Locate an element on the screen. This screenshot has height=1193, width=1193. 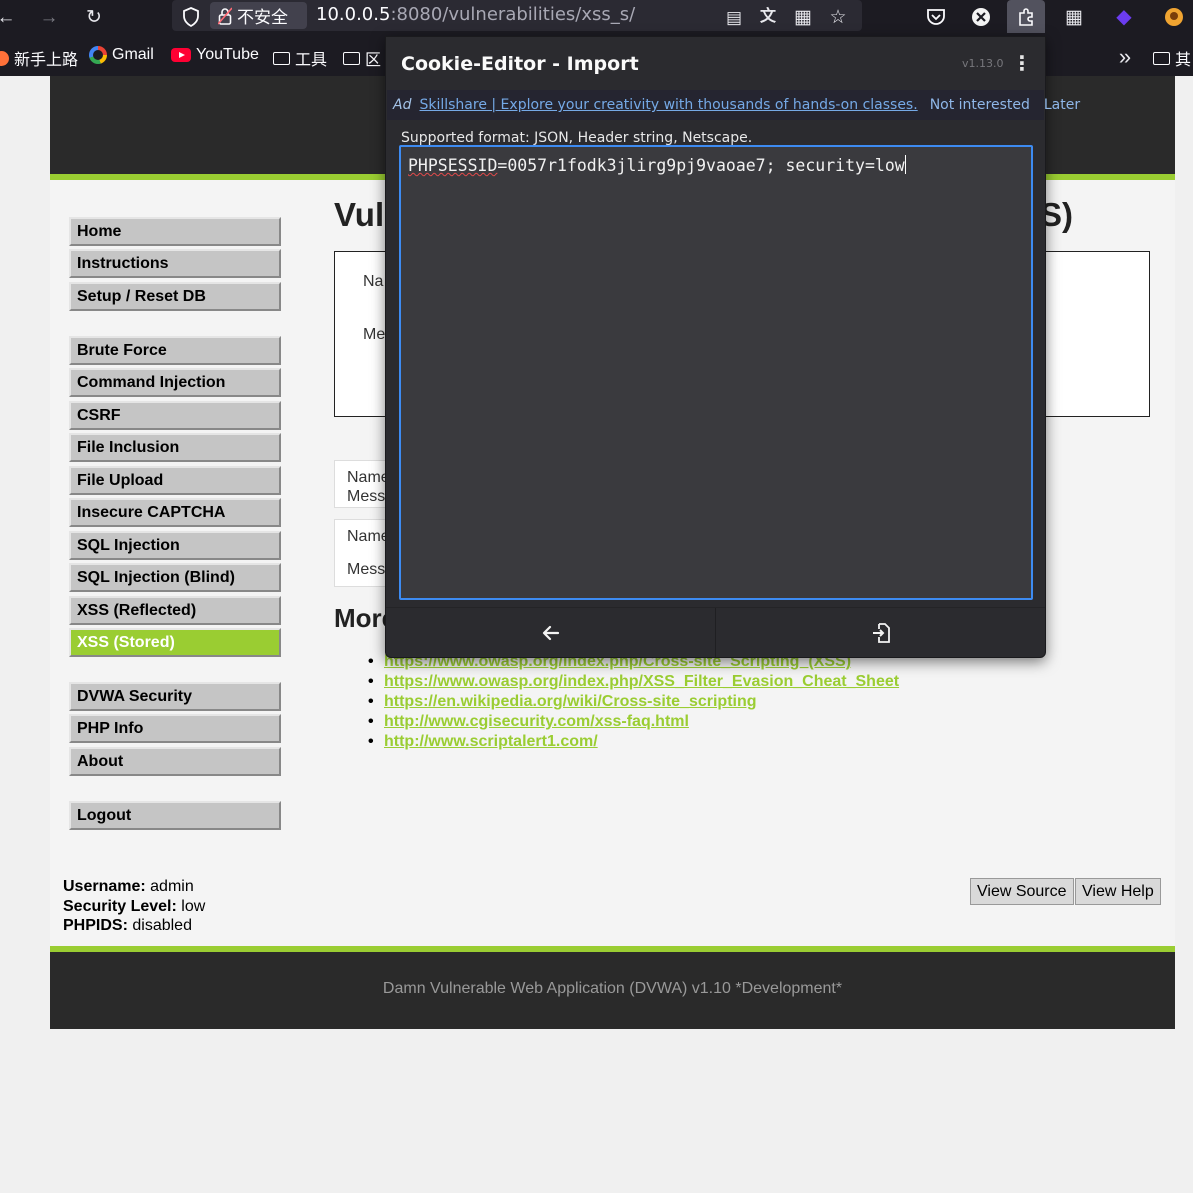
reference-link: http://www.scriptalert1.com/ is located at coordinates (491, 741).